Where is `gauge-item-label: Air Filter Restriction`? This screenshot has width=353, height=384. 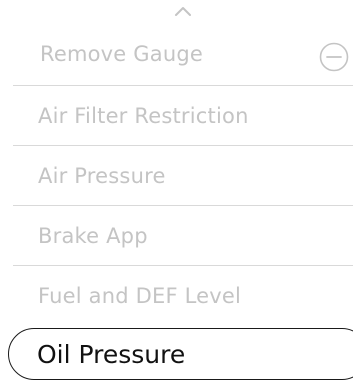
gauge-item-label: Air Filter Restriction is located at coordinates (143, 116).